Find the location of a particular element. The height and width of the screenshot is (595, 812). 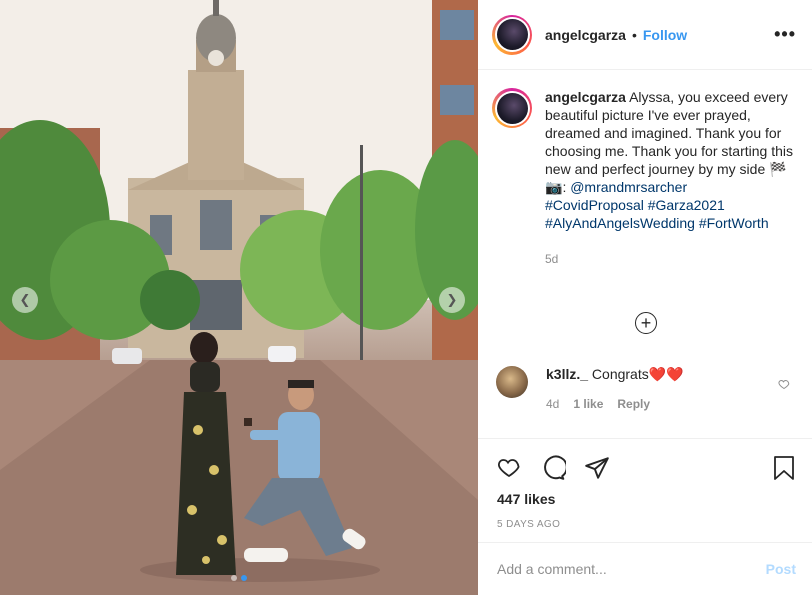

hashtags-line-1: #CovidProposal #Garza2021 is located at coordinates (670, 205).